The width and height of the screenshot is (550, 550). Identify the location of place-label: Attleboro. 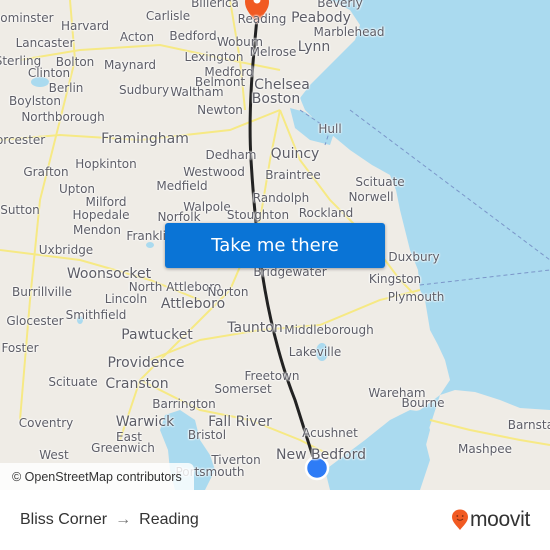
(193, 304).